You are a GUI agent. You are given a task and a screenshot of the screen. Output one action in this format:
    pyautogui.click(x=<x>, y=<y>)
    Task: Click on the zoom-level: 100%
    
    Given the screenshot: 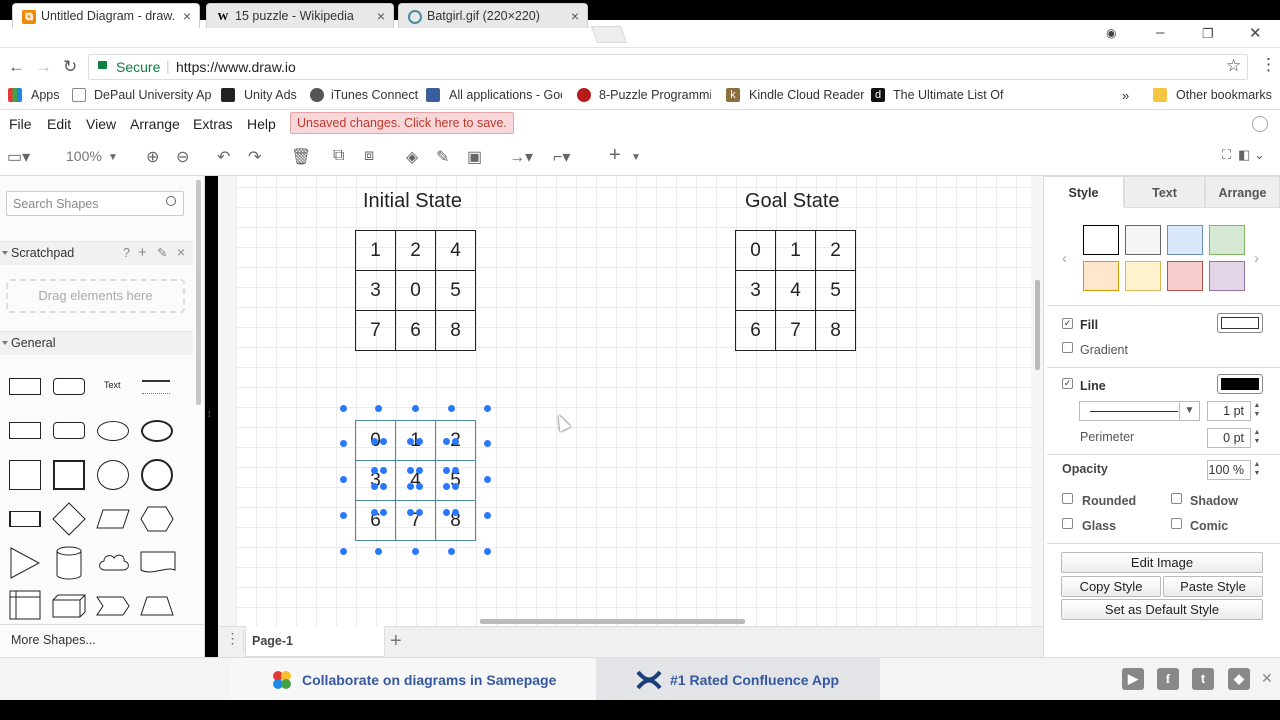 What is the action you would take?
    pyautogui.click(x=84, y=156)
    